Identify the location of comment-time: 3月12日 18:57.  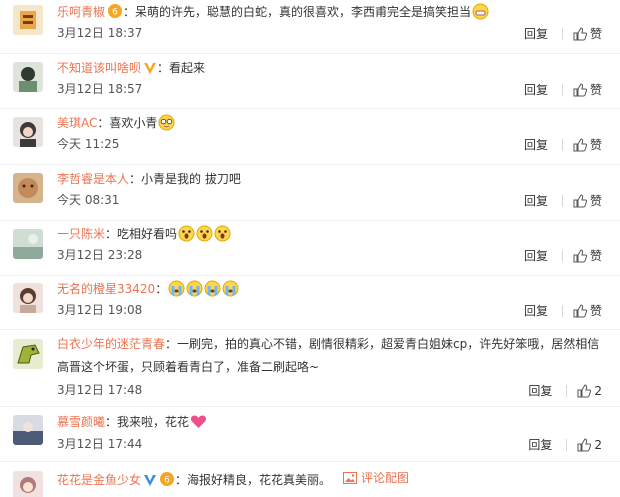
(100, 89).